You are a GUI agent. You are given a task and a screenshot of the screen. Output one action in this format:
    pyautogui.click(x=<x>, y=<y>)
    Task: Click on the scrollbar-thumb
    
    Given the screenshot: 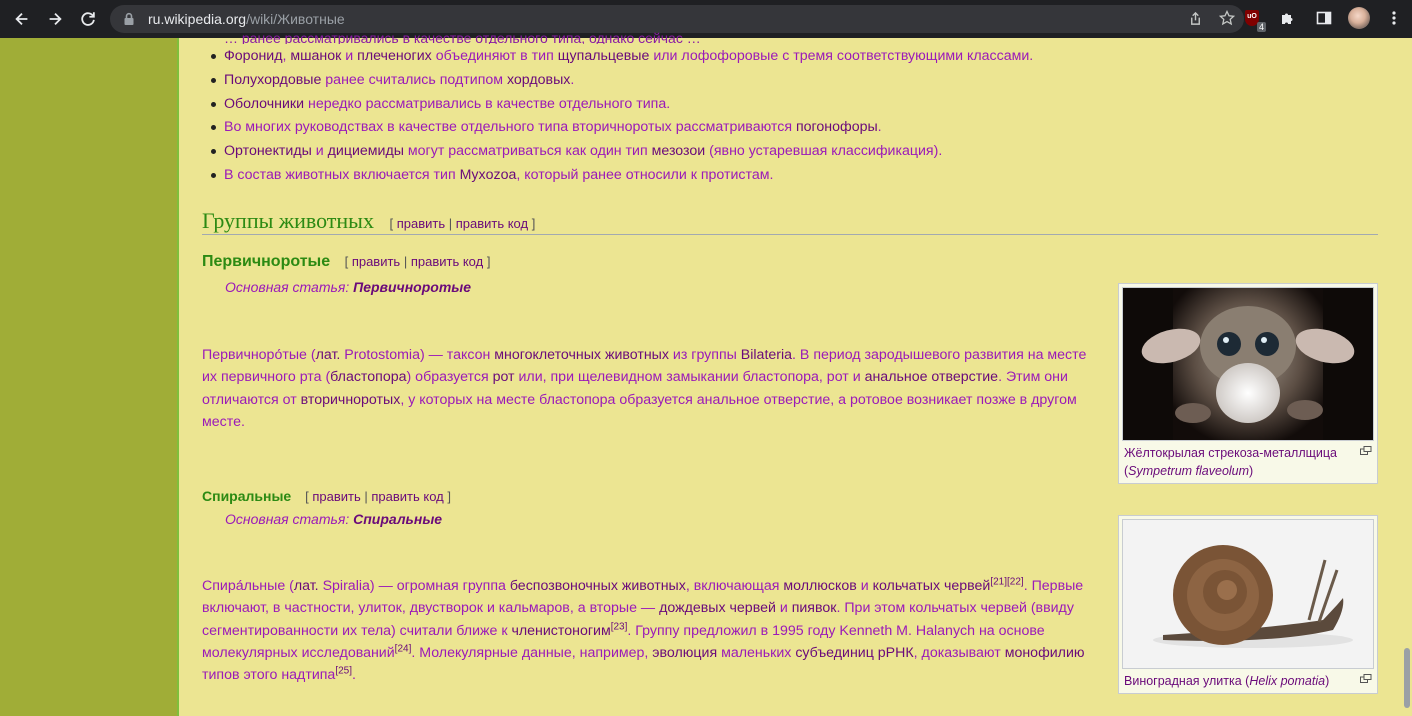 What is the action you would take?
    pyautogui.click(x=1407, y=678)
    